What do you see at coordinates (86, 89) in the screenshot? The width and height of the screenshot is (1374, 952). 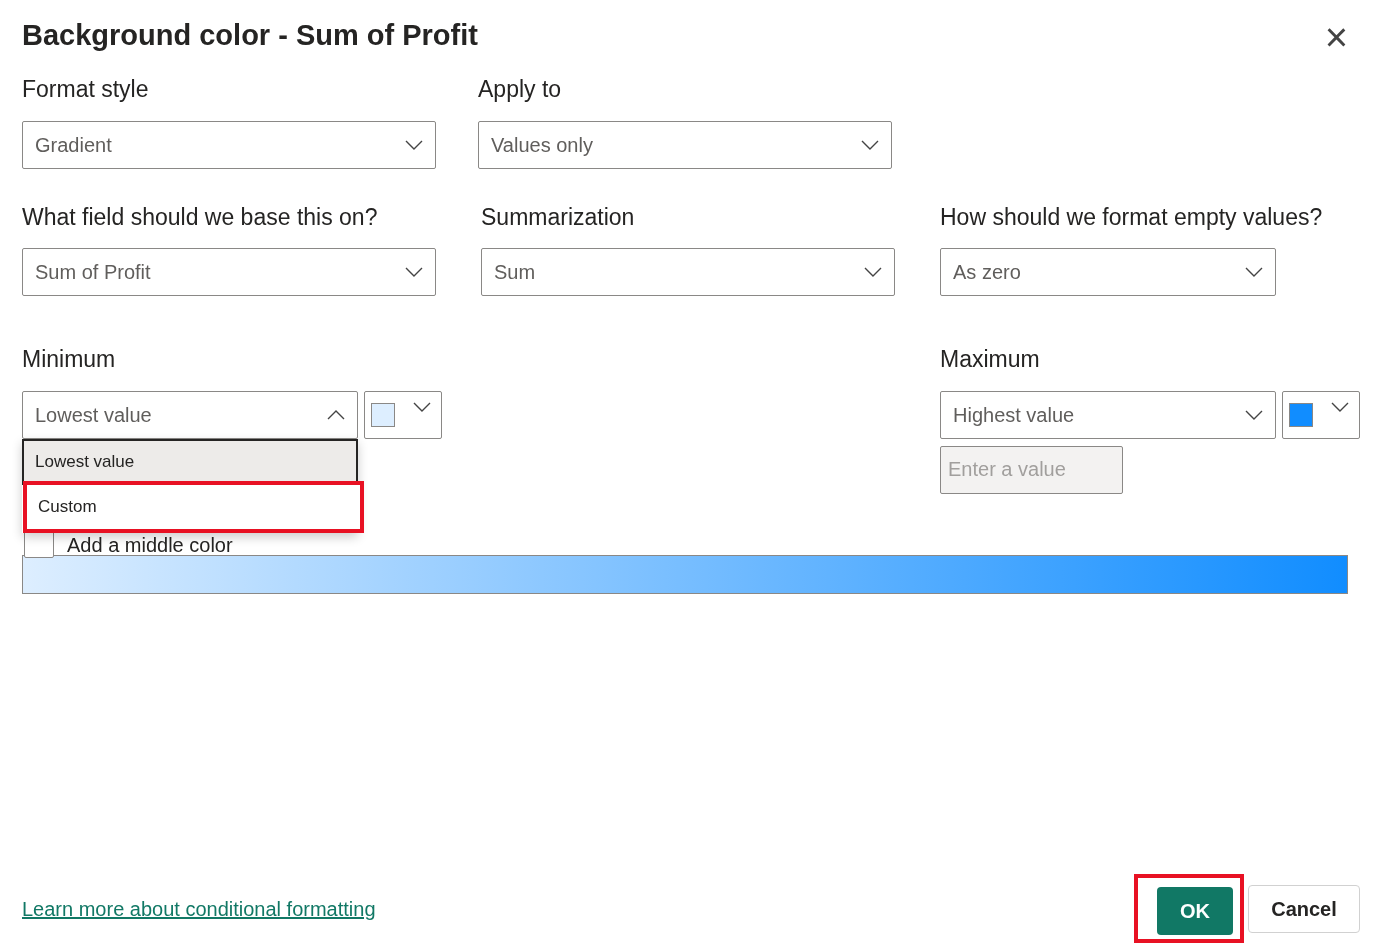 I see `field-label: Format style` at bounding box center [86, 89].